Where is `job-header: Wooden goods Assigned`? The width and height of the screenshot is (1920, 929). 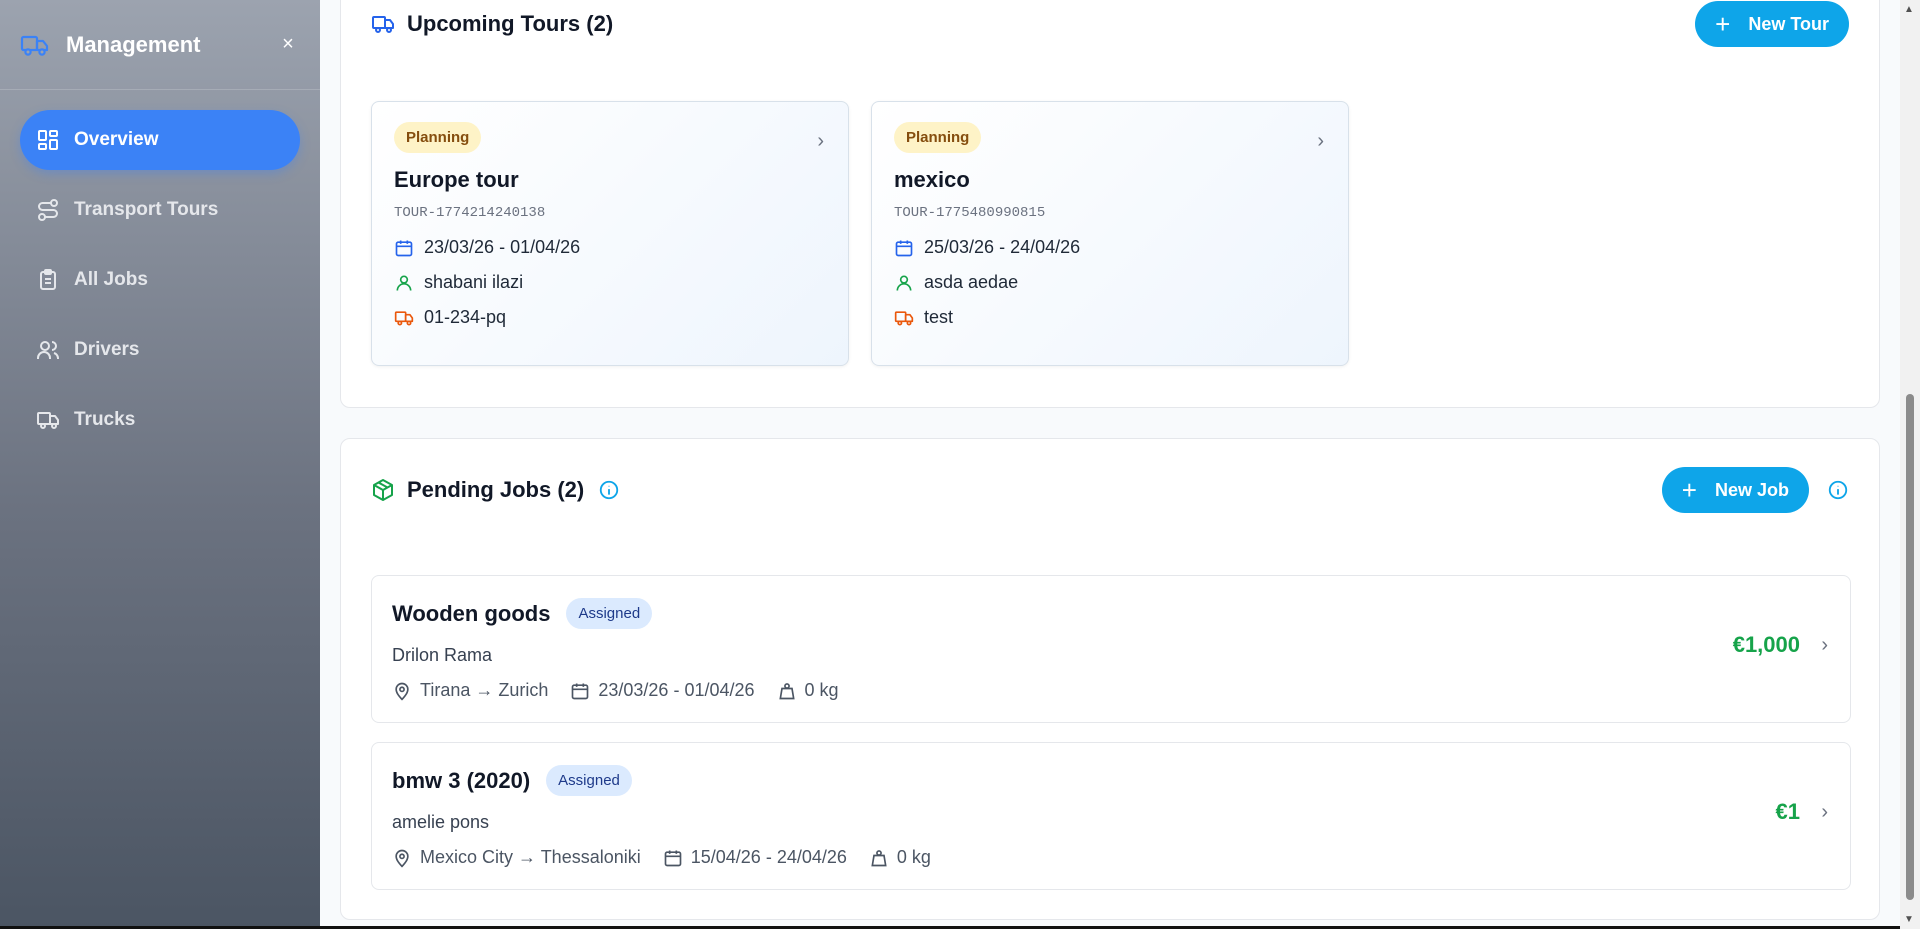 job-header: Wooden goods Assigned is located at coordinates (1111, 613).